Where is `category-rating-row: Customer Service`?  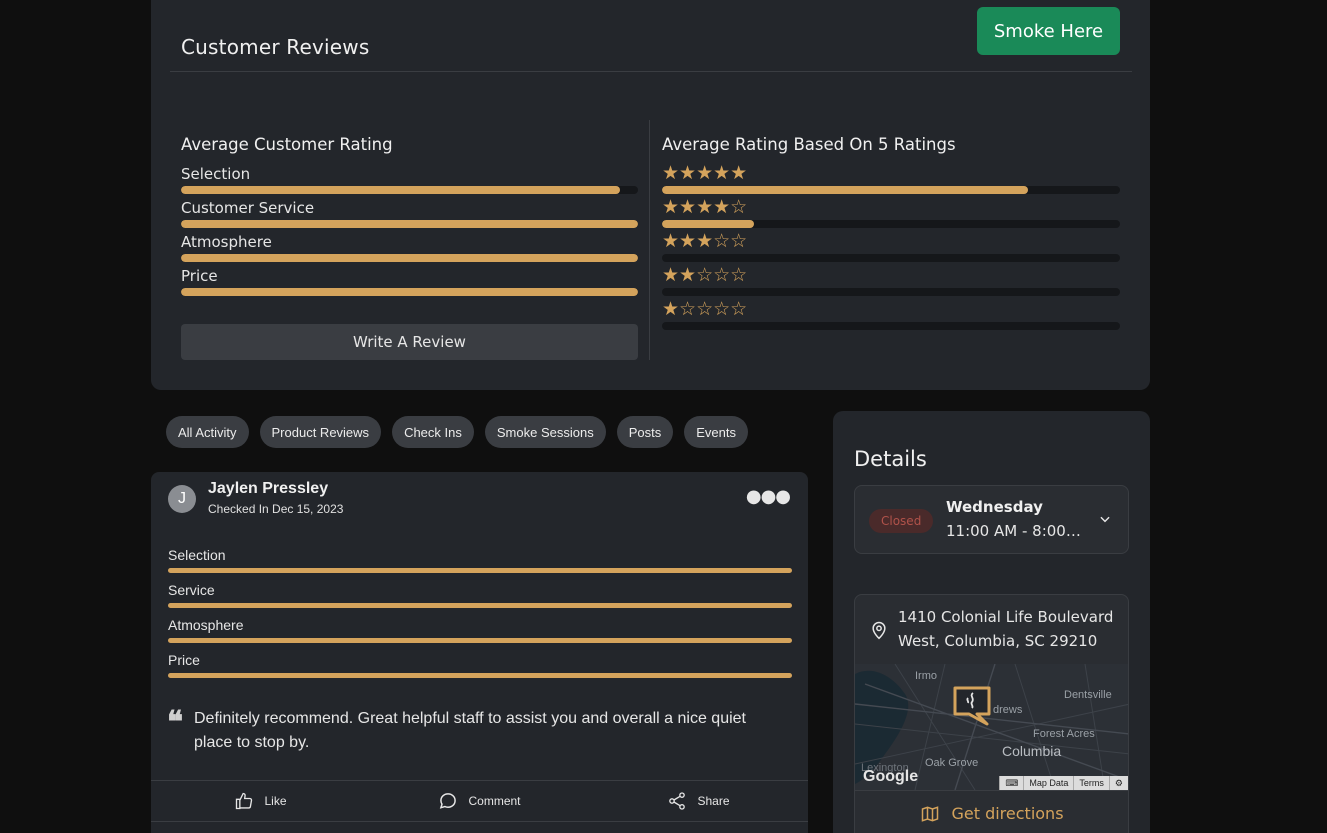 category-rating-row: Customer Service is located at coordinates (409, 212).